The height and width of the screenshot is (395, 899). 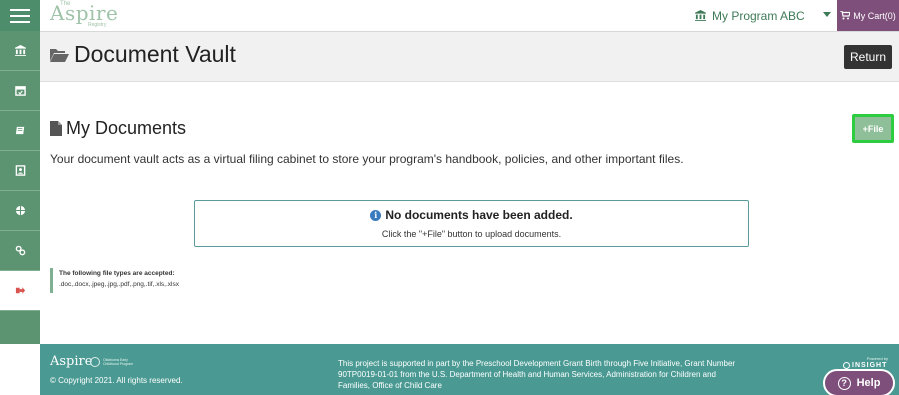 I want to click on partner-logo: Oklahoma Early Childhood Program, so click(x=116, y=362).